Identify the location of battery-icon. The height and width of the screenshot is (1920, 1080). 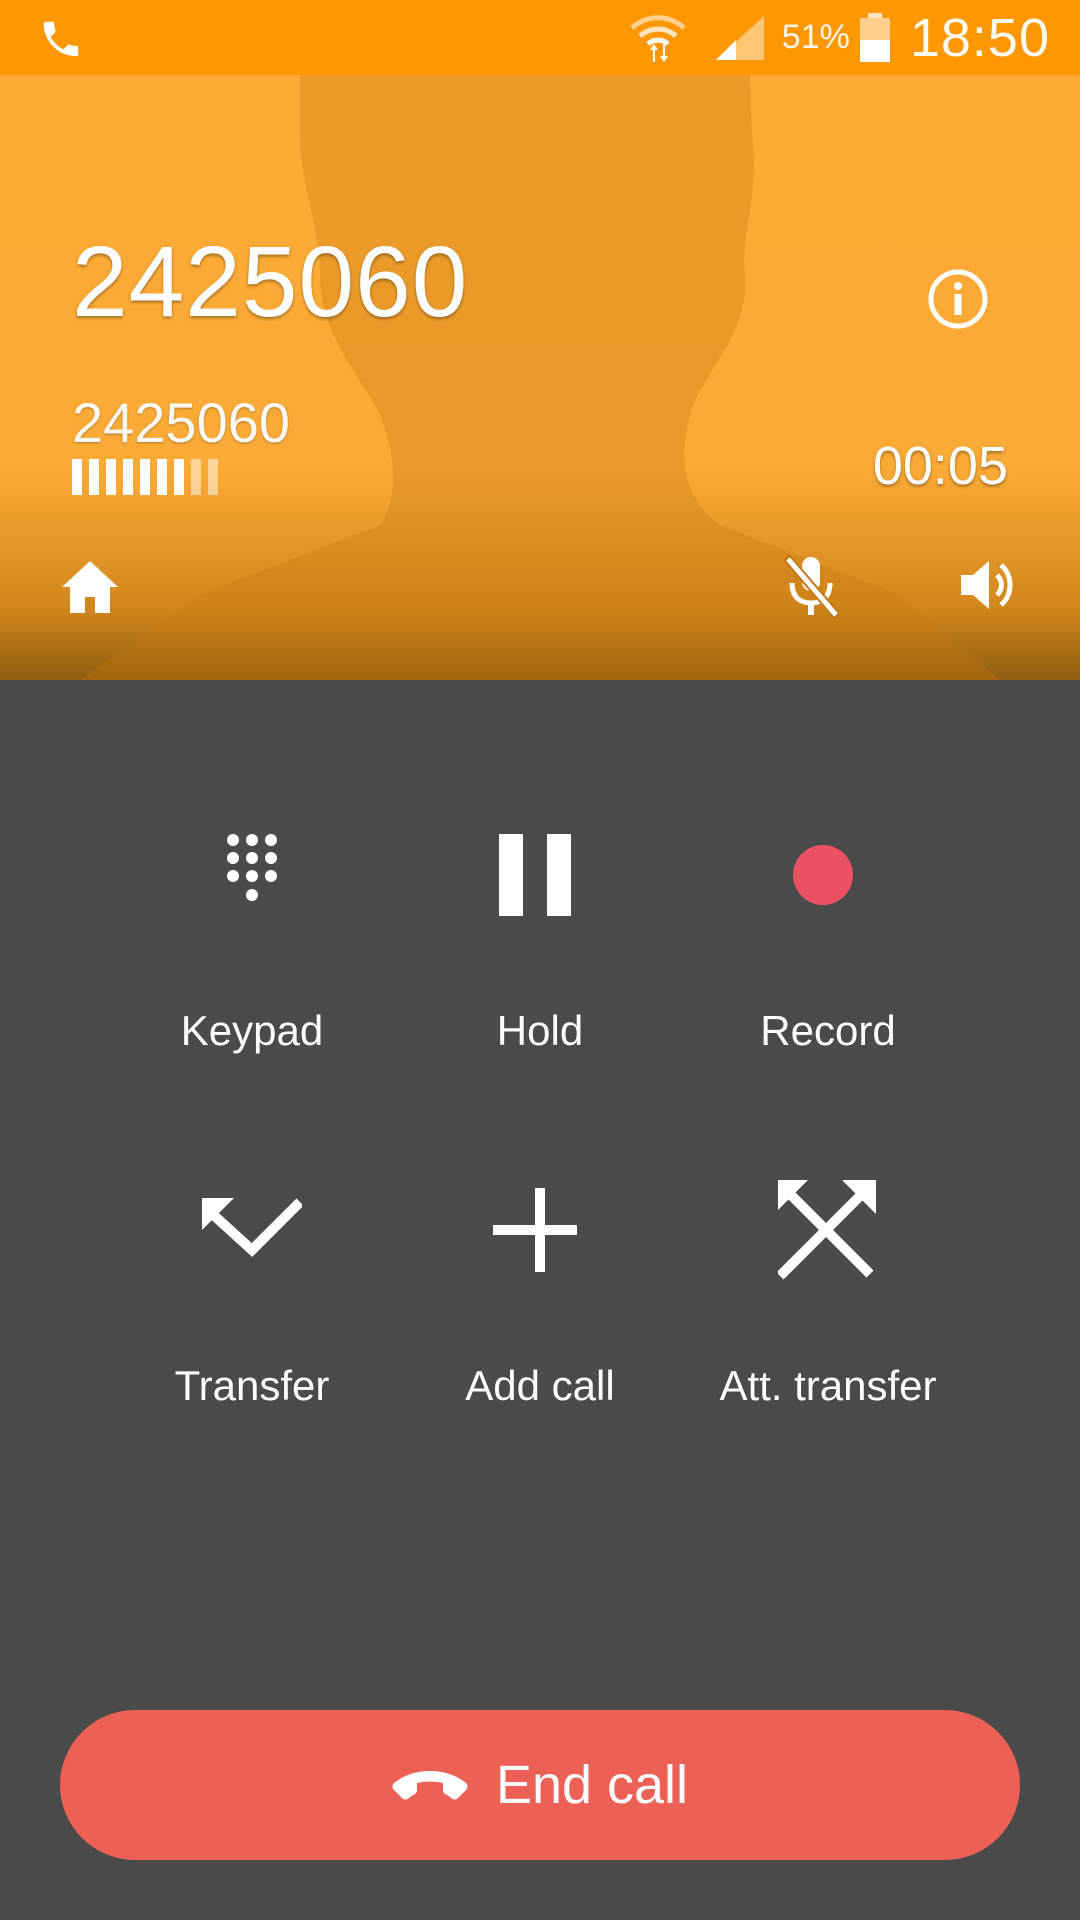
(874, 37).